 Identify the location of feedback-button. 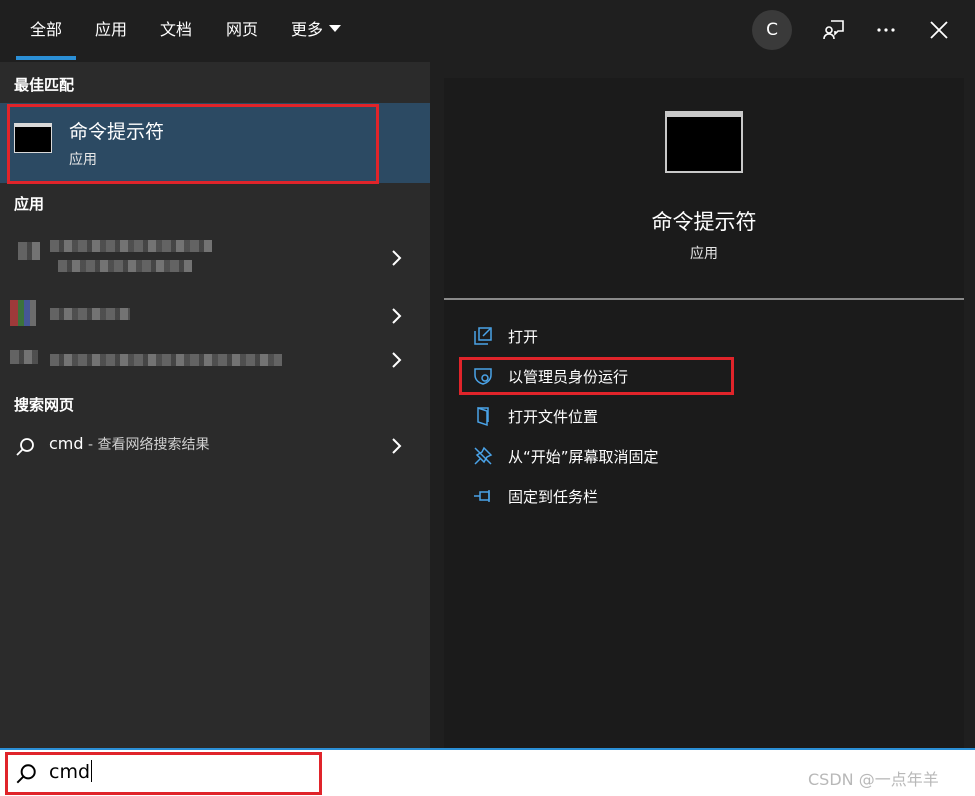
(834, 30).